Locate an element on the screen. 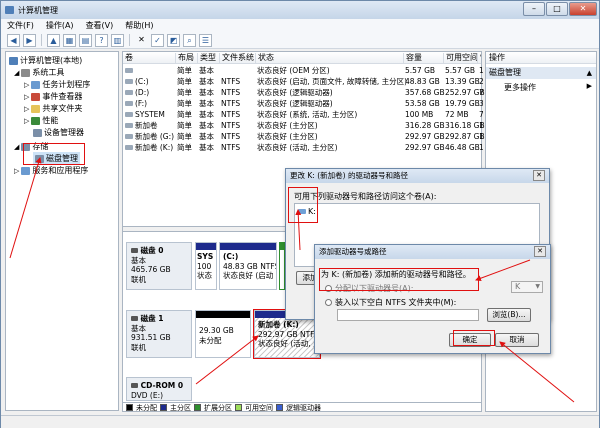 This screenshot has height=428, width=600. arrow-to-ok is located at coordinates (537, 372).